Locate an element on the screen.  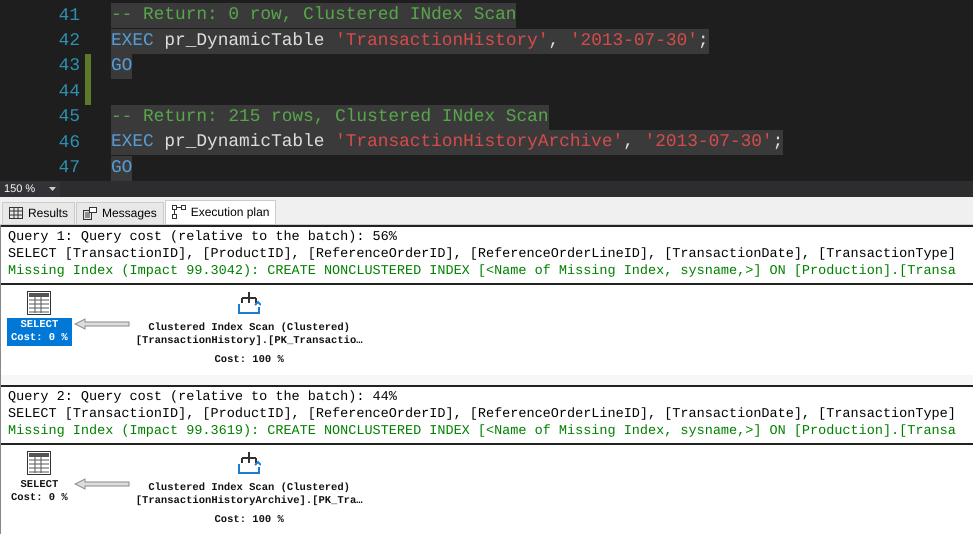
line-number: 47 is located at coordinates (69, 168).